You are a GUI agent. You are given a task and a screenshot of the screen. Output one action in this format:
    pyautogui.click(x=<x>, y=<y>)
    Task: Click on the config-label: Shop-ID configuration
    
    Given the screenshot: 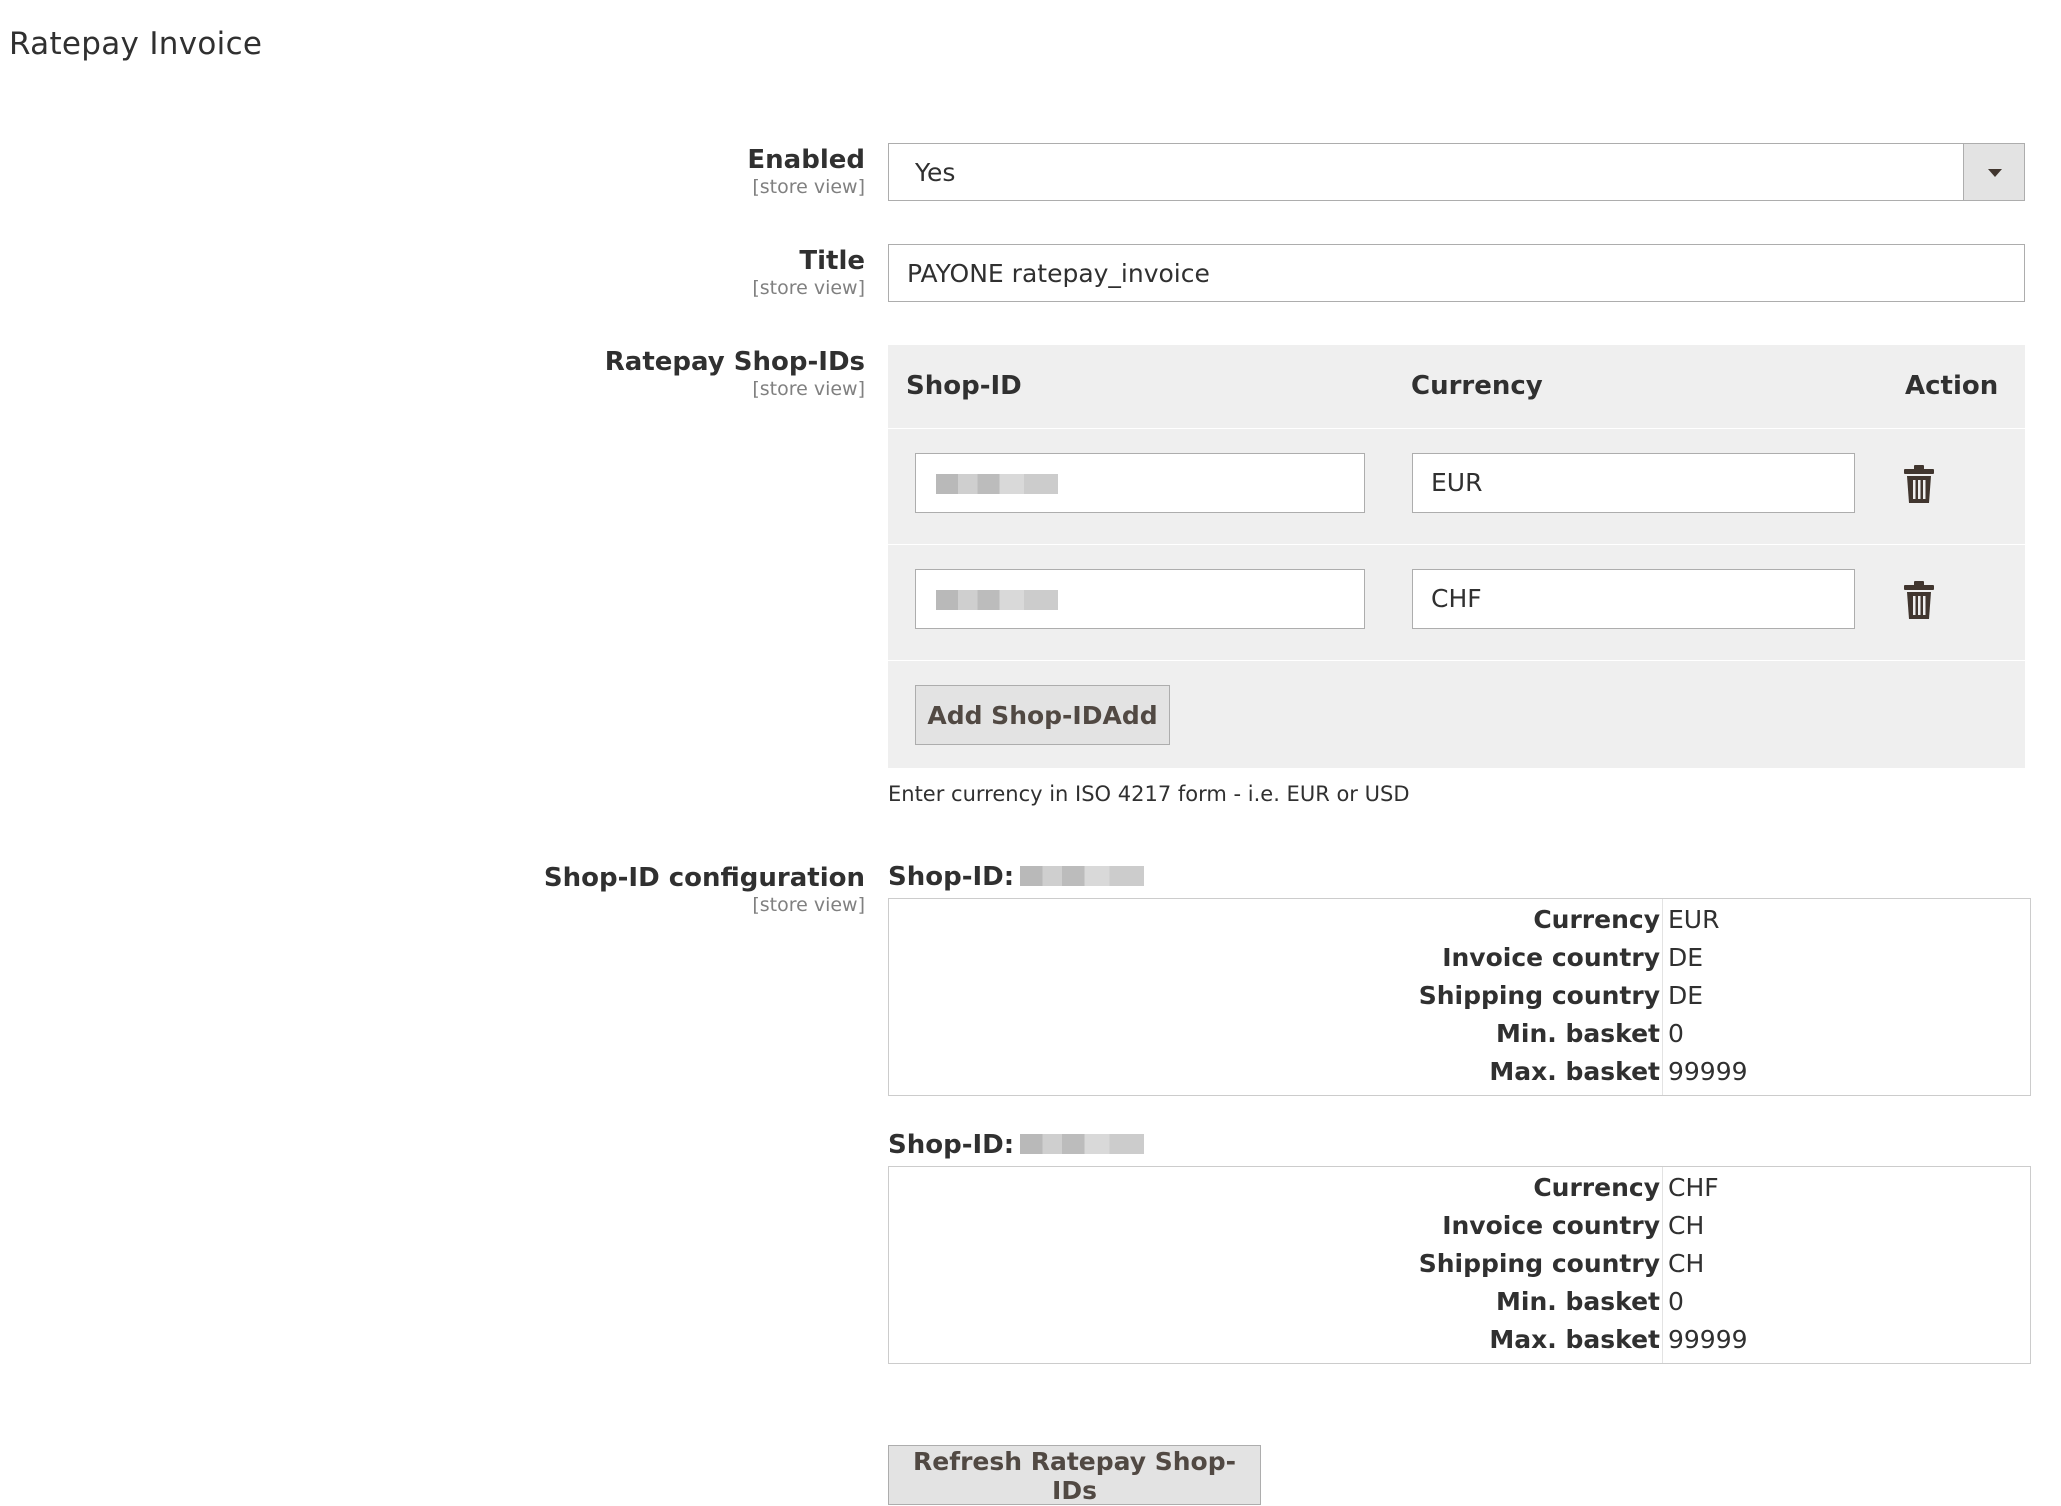 What is the action you would take?
    pyautogui.click(x=704, y=878)
    